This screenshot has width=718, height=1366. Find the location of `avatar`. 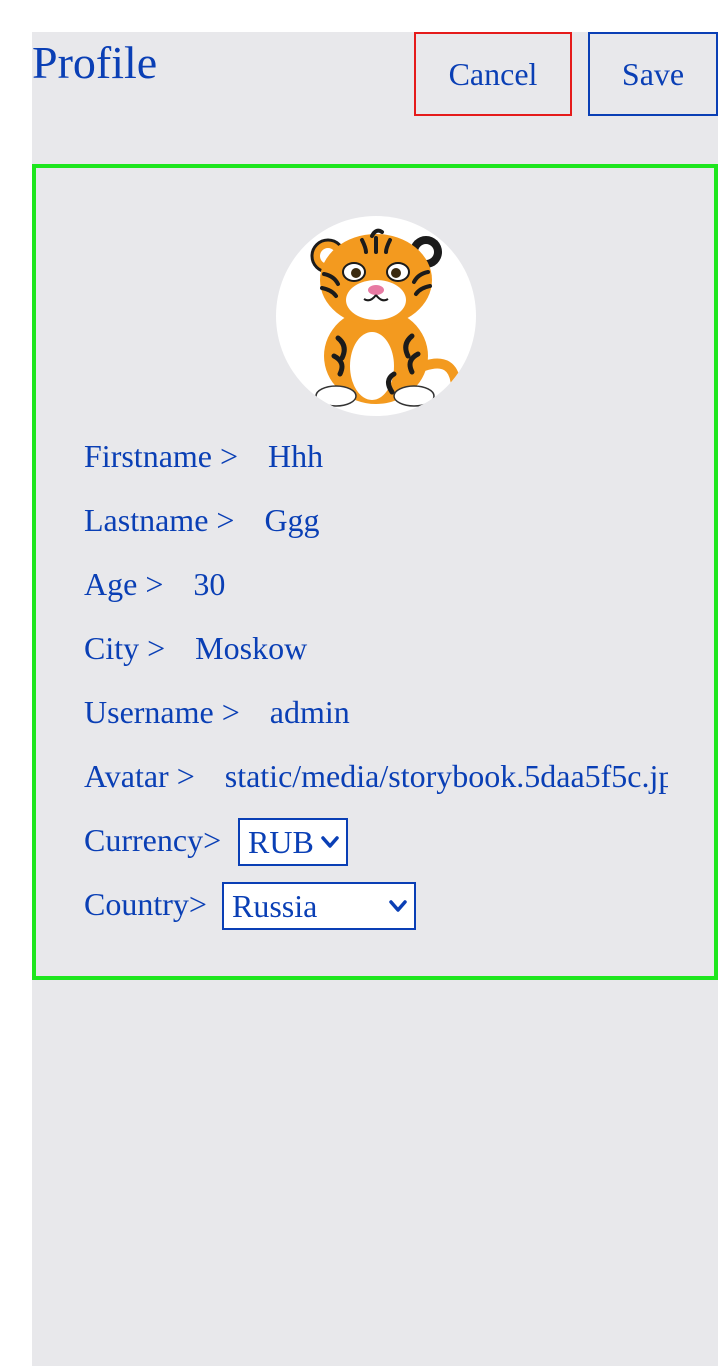

avatar is located at coordinates (376, 316).